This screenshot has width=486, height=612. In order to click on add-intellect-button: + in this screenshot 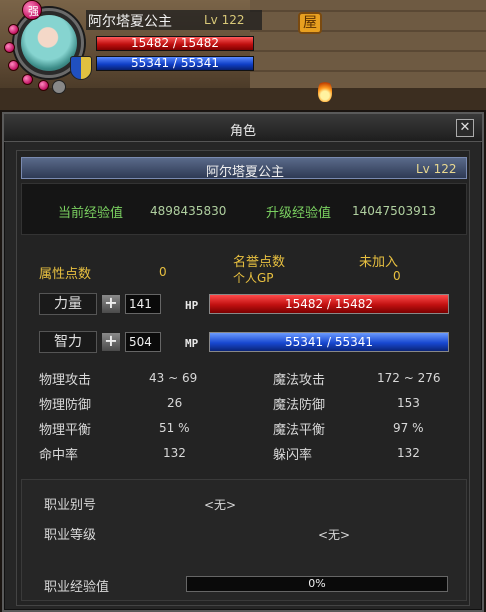, I will do `click(111, 342)`.